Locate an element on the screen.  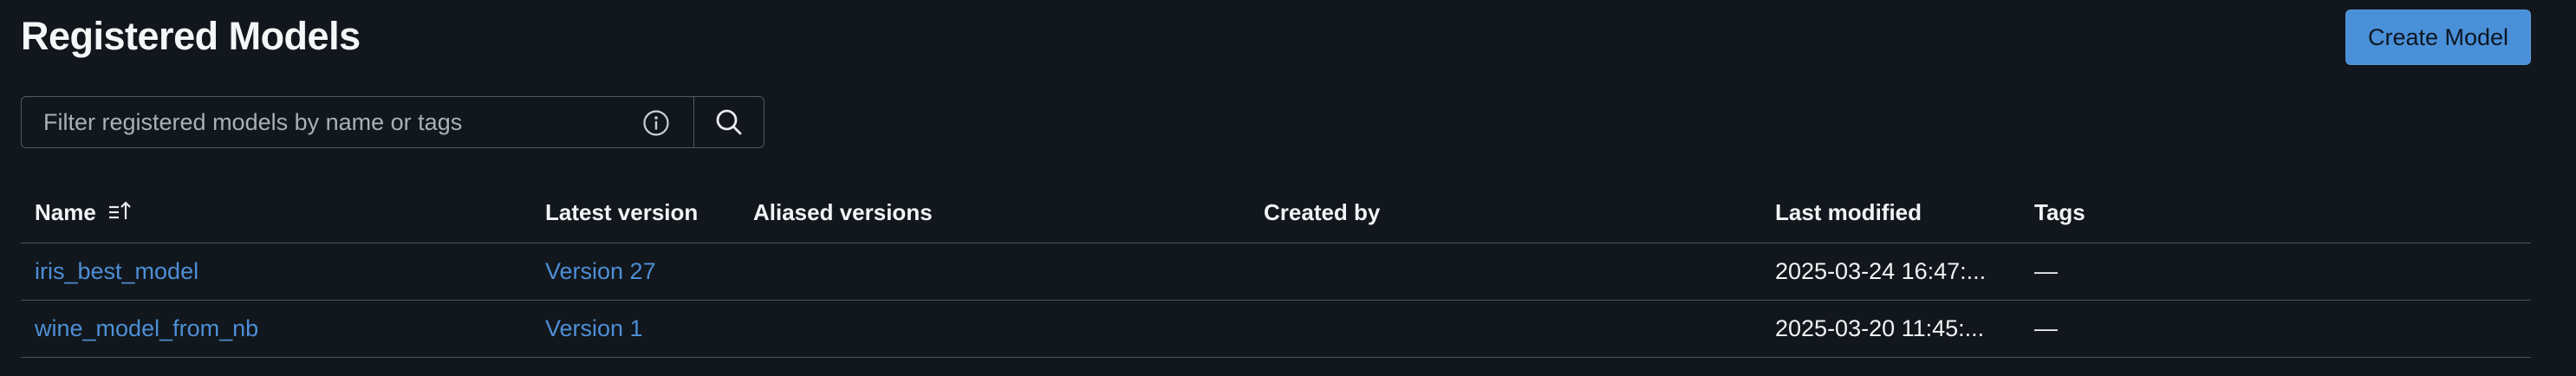
column-header-label: Name is located at coordinates (65, 212).